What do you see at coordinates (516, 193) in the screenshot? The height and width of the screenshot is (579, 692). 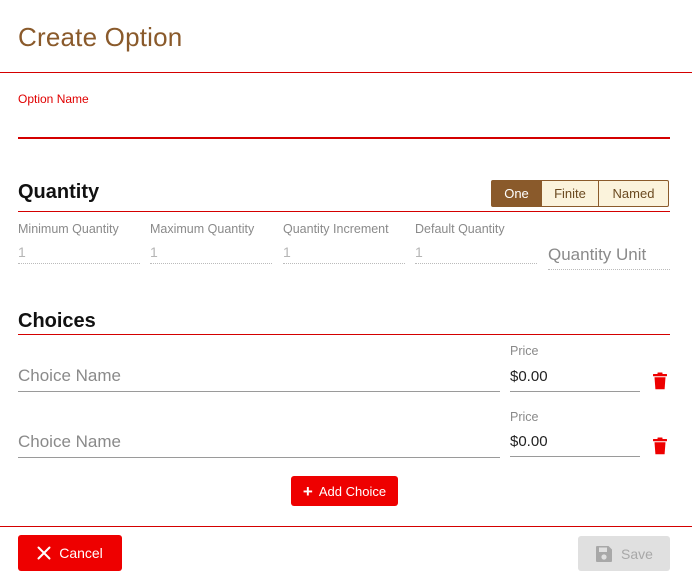 I see `quantity-mode-one: One` at bounding box center [516, 193].